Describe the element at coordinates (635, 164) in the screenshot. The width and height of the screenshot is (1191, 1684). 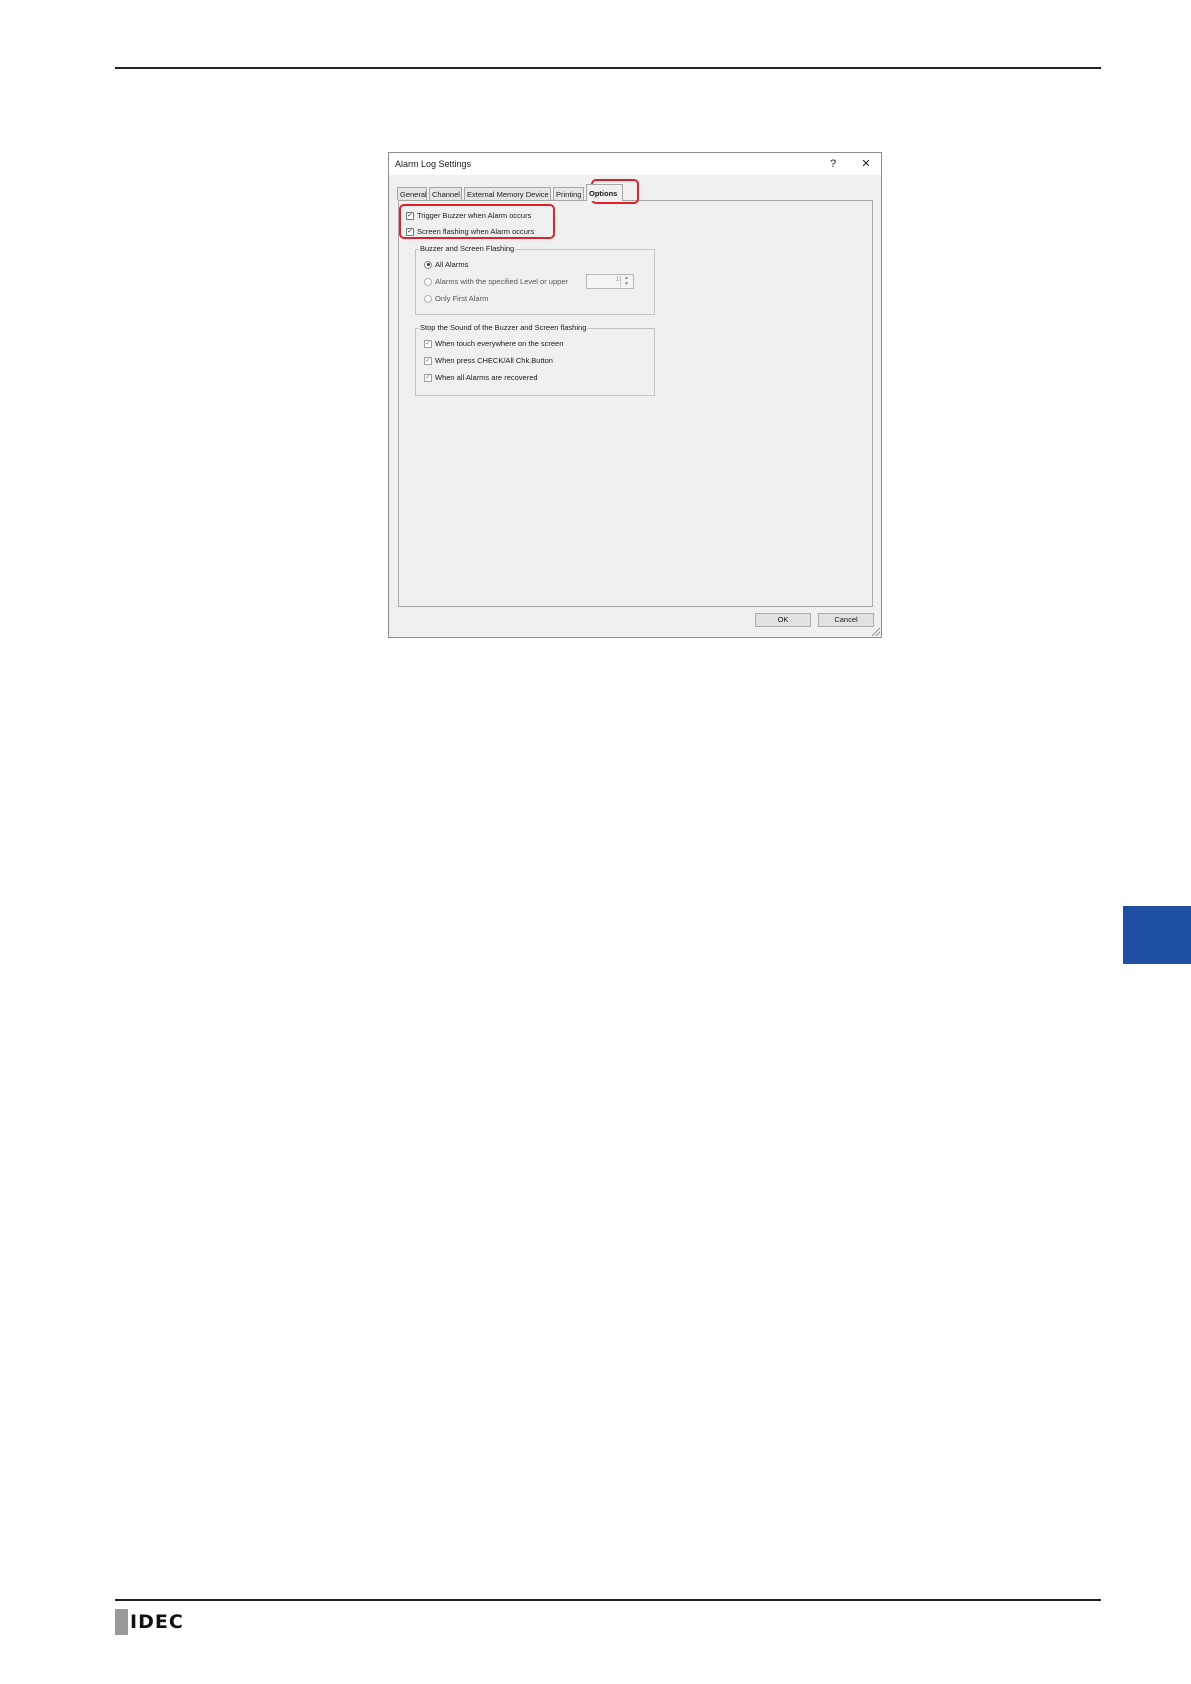
I see `dialog-titlebar: Alarm Log Settings ? ✕` at that location.